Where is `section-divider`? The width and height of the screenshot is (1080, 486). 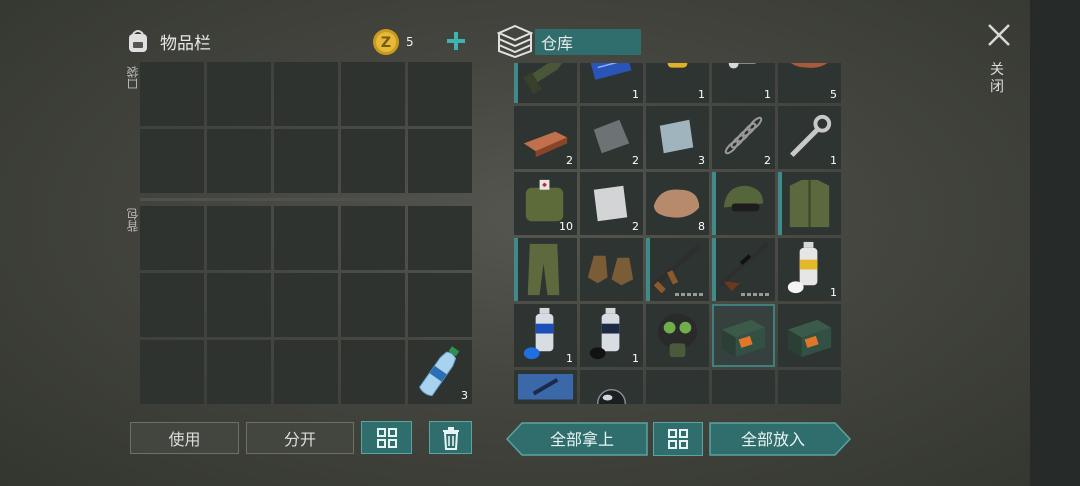
section-divider is located at coordinates (306, 199).